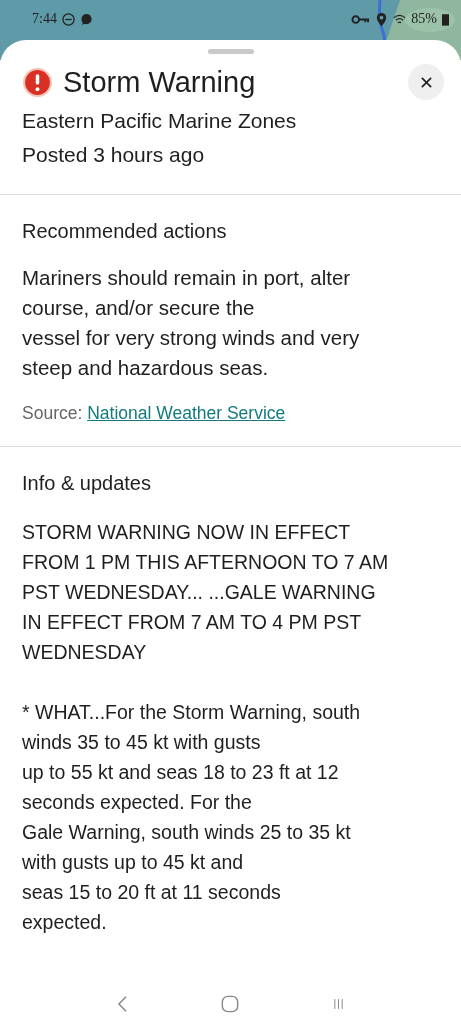 The width and height of the screenshot is (461, 1024). What do you see at coordinates (44, 19) in the screenshot?
I see `status-time: 7:44` at bounding box center [44, 19].